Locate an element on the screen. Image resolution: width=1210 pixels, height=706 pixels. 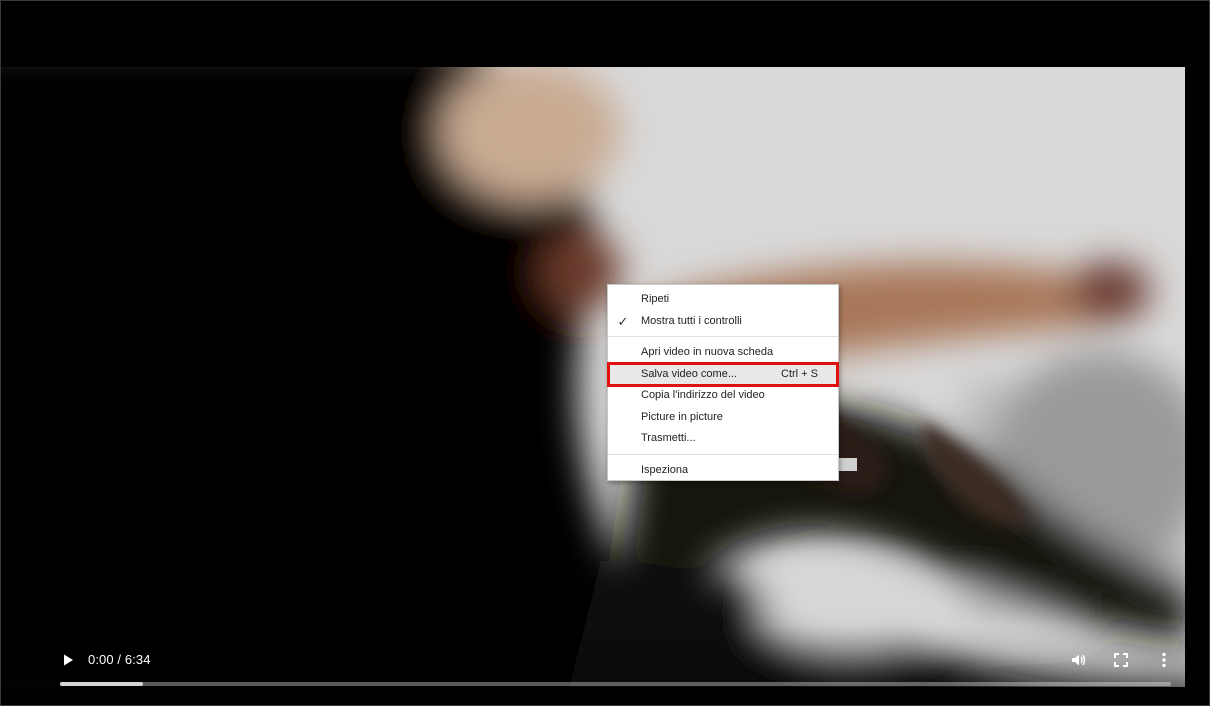
menu-item-loop: Ripeti is located at coordinates (723, 300).